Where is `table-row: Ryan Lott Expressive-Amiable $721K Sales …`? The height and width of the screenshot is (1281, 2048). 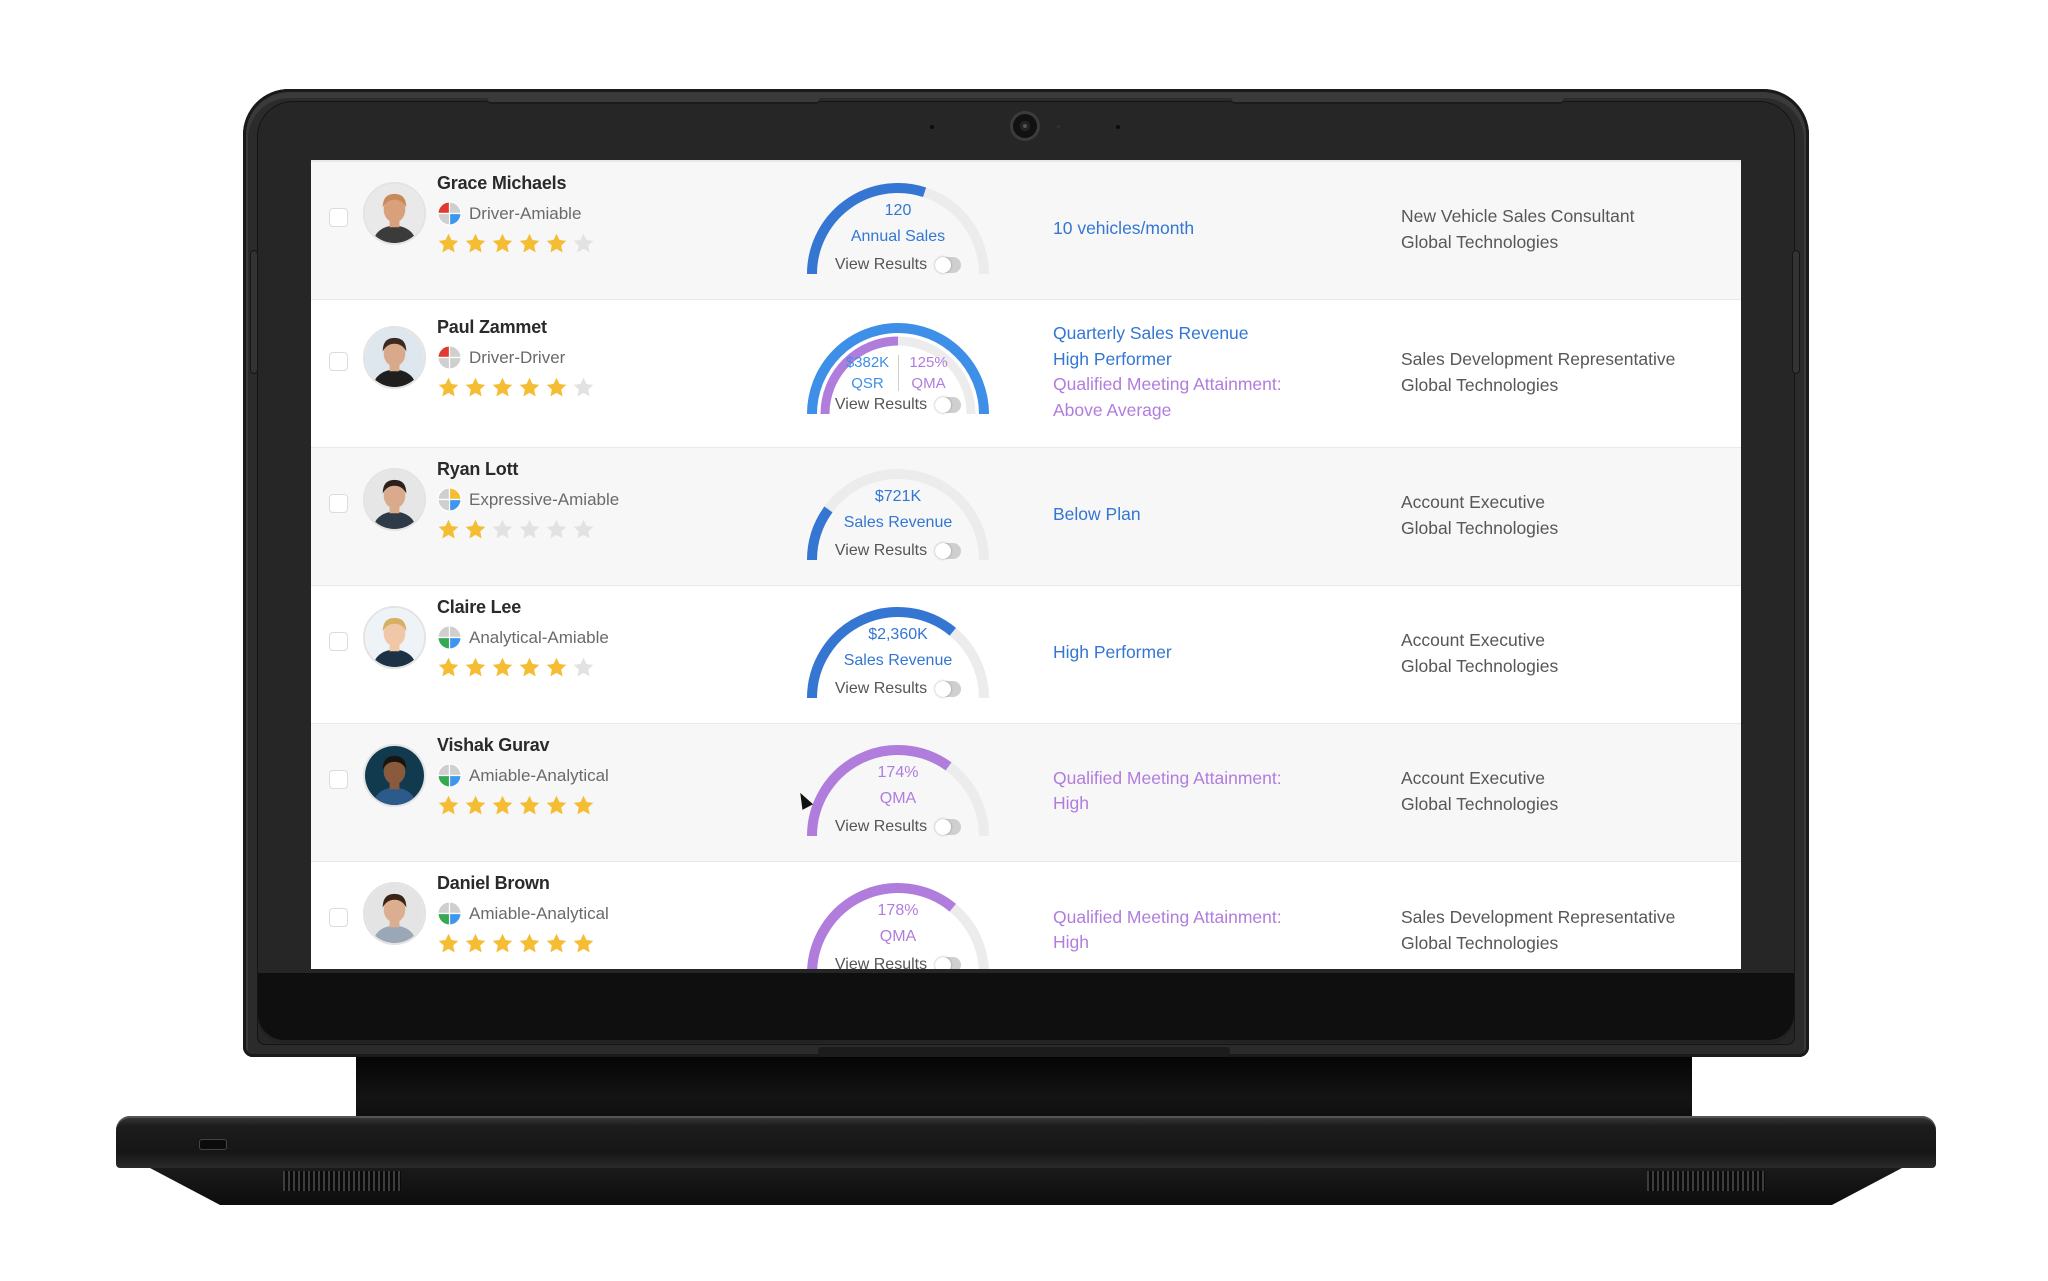 table-row: Ryan Lott Expressive-Amiable $721K Sales … is located at coordinates (1026, 517).